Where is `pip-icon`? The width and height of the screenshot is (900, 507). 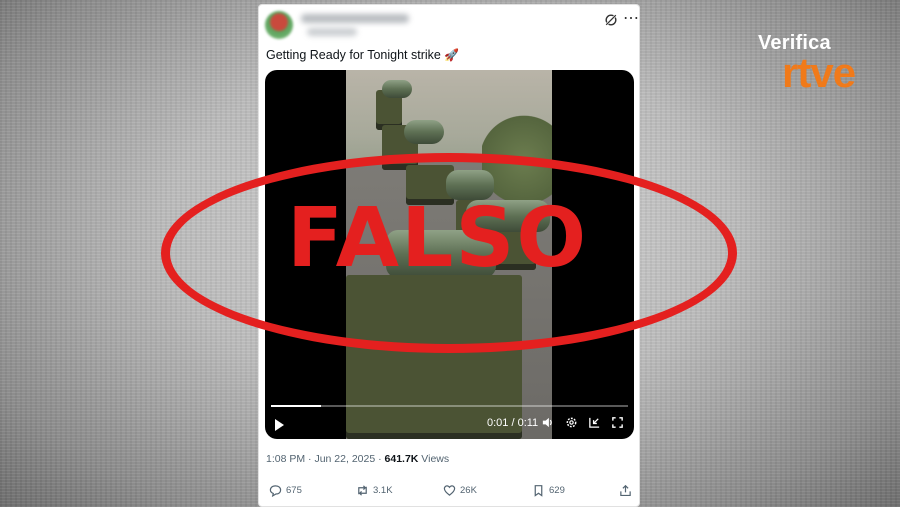 pip-icon is located at coordinates (594, 422).